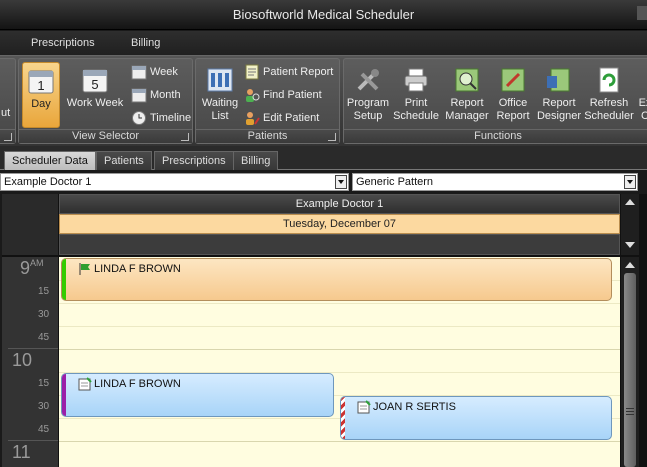  Describe the element at coordinates (559, 103) in the screenshot. I see `report-designer-label-1: Report` at that location.